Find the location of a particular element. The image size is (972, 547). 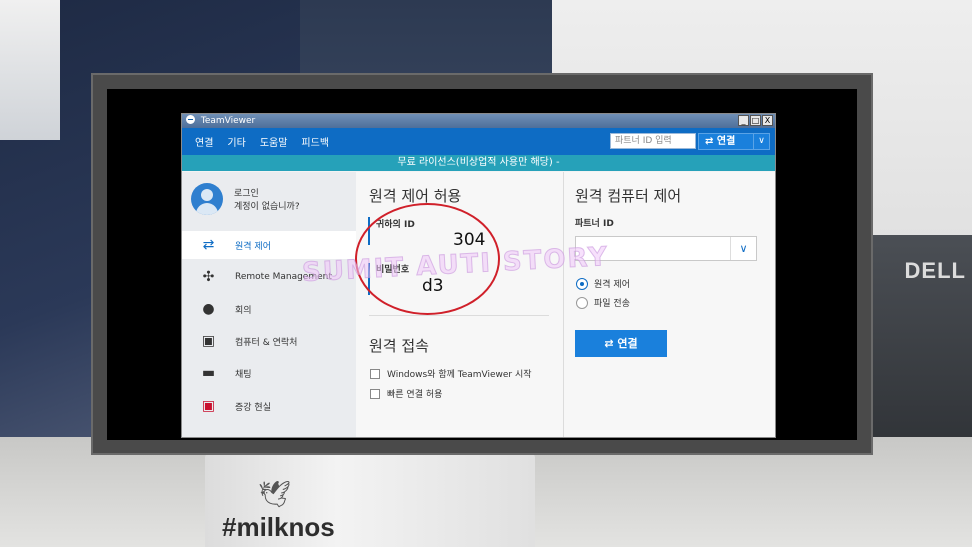

menu-extras: 기타 is located at coordinates (236, 141).